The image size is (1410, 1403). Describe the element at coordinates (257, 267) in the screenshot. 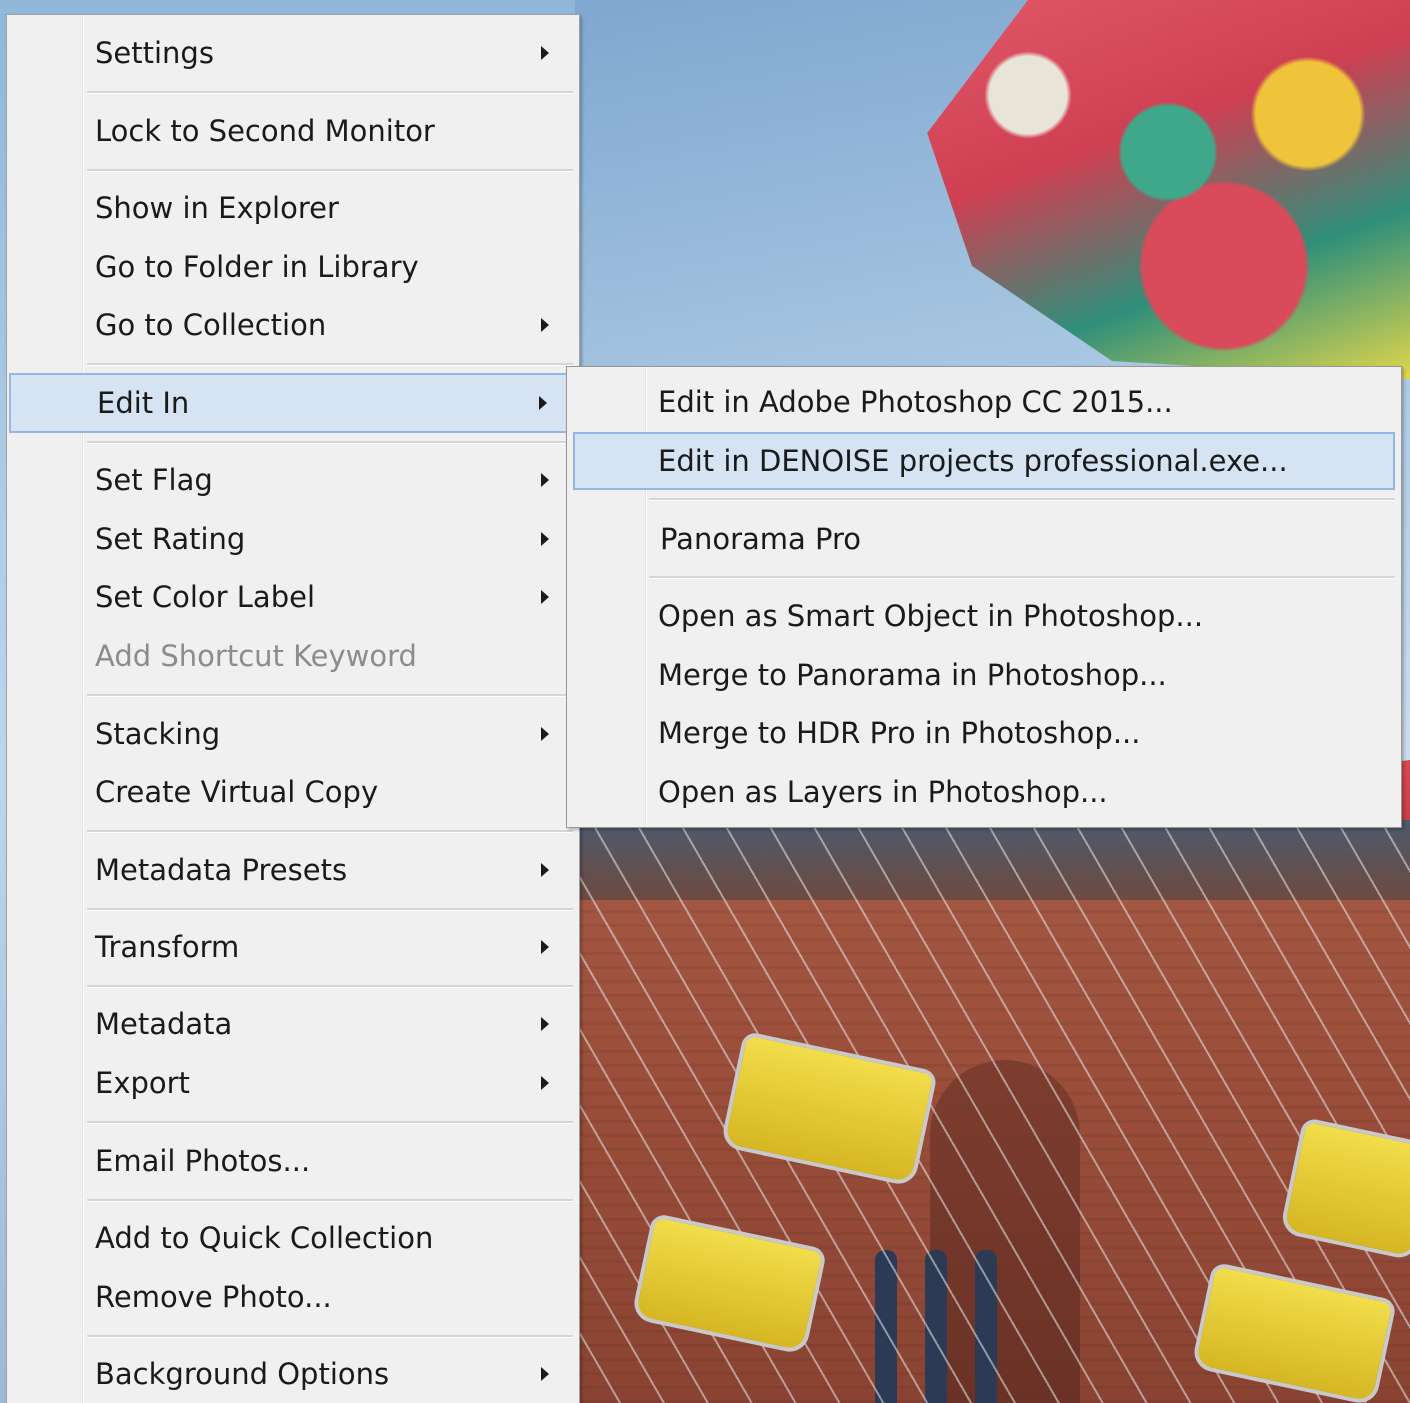

I see `menu-item-label: Go to Folder in Library` at that location.